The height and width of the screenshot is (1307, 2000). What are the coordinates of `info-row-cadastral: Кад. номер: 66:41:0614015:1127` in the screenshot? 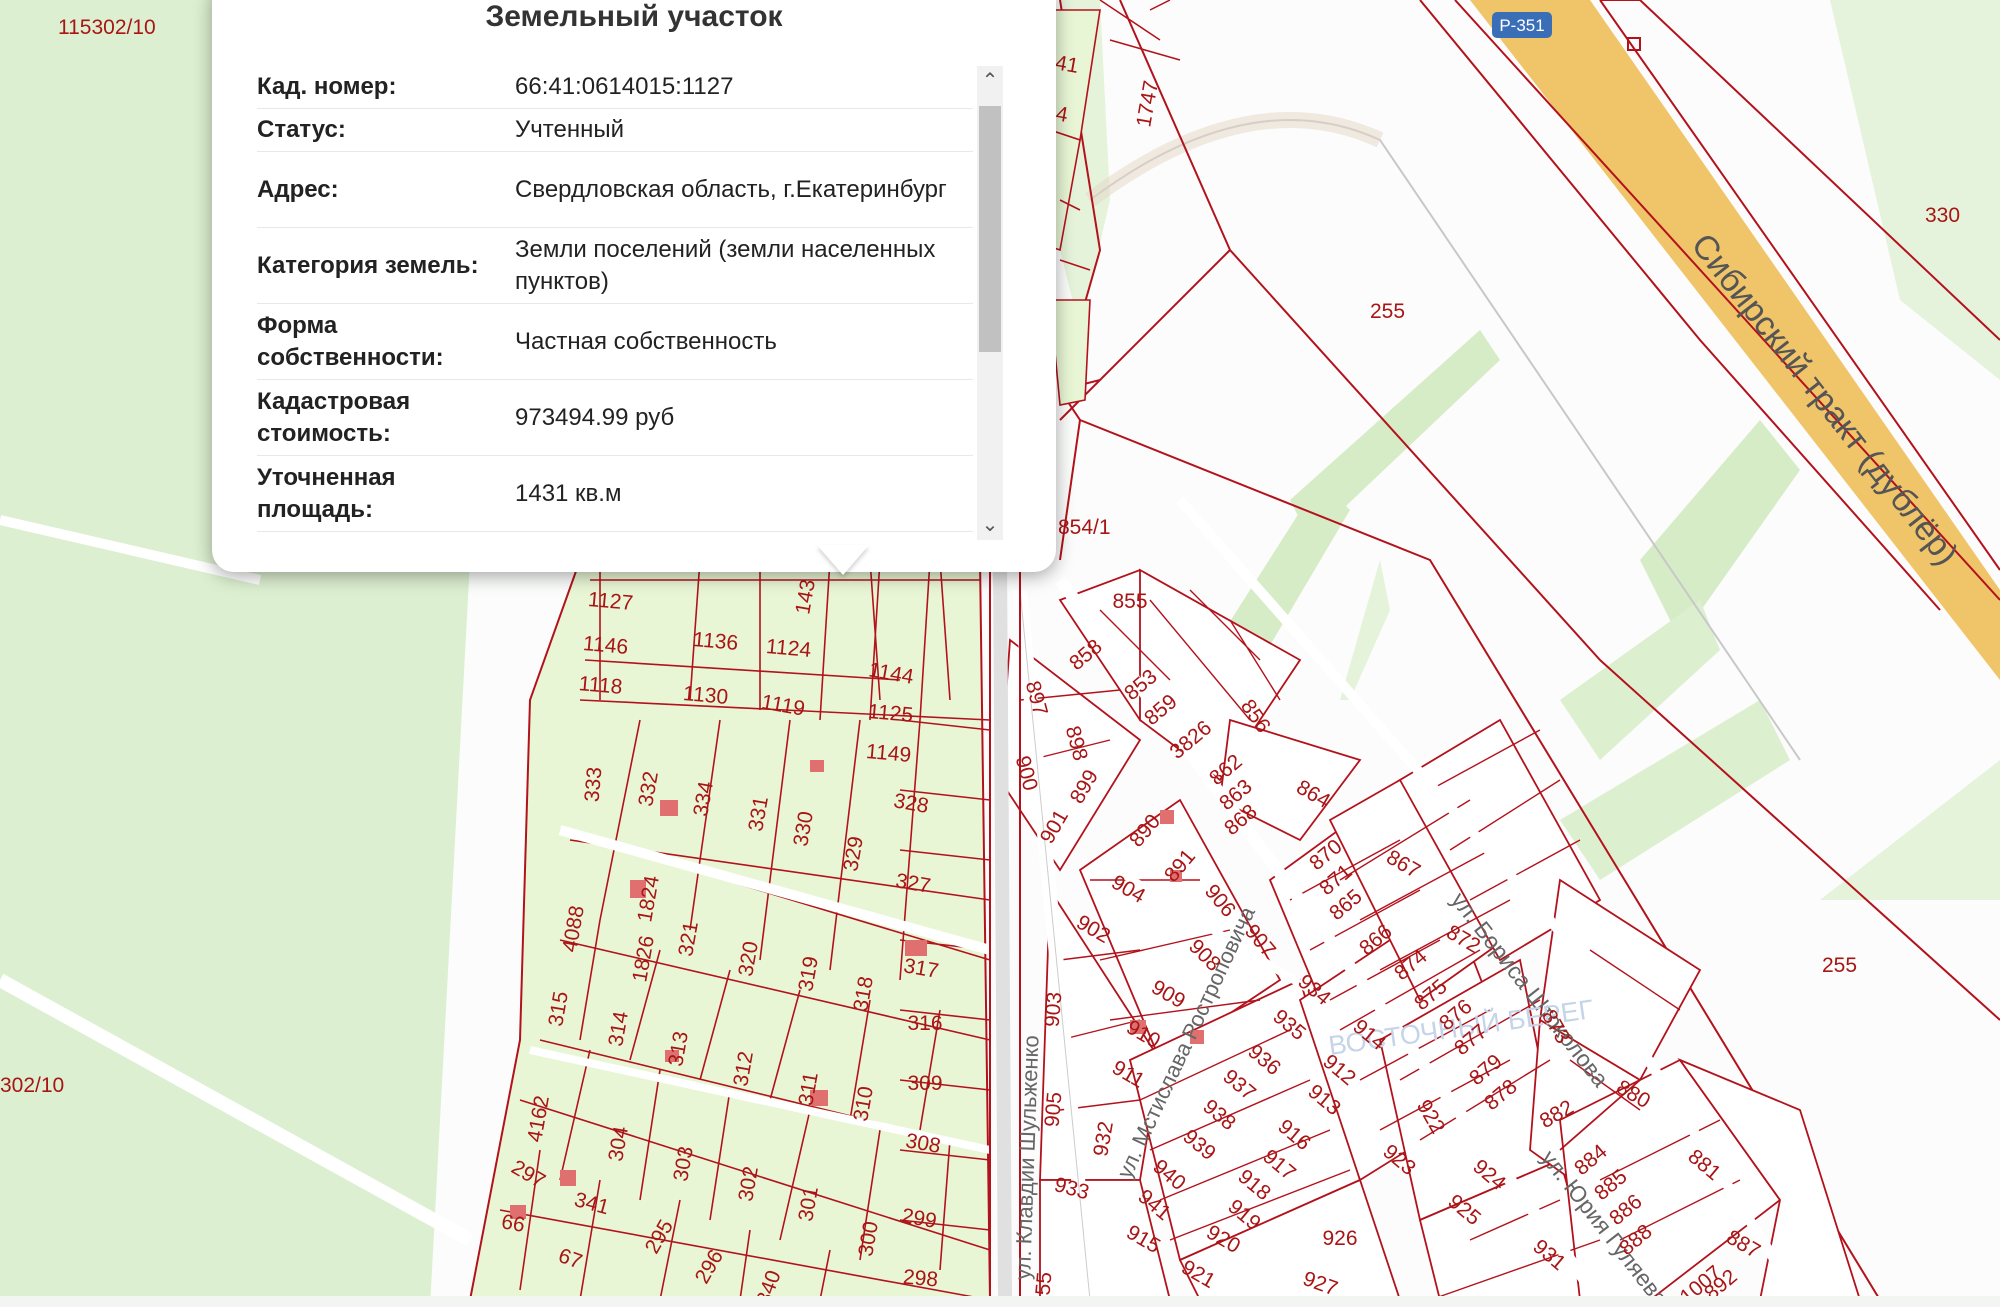 It's located at (615, 87).